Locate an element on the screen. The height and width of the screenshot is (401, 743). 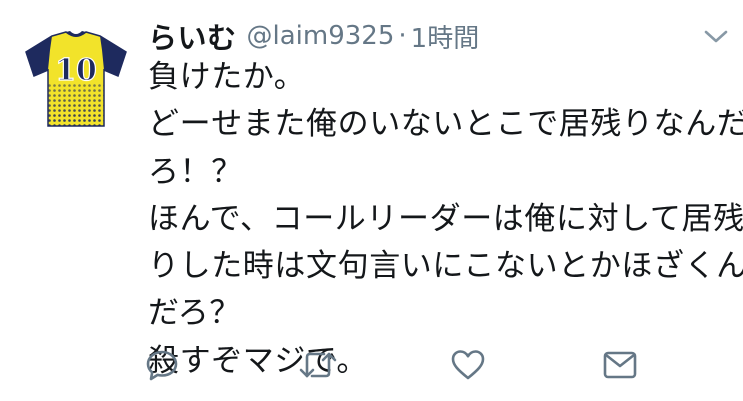
tweet-header: らいむ @laim9325 · 1時間 is located at coordinates (313, 36).